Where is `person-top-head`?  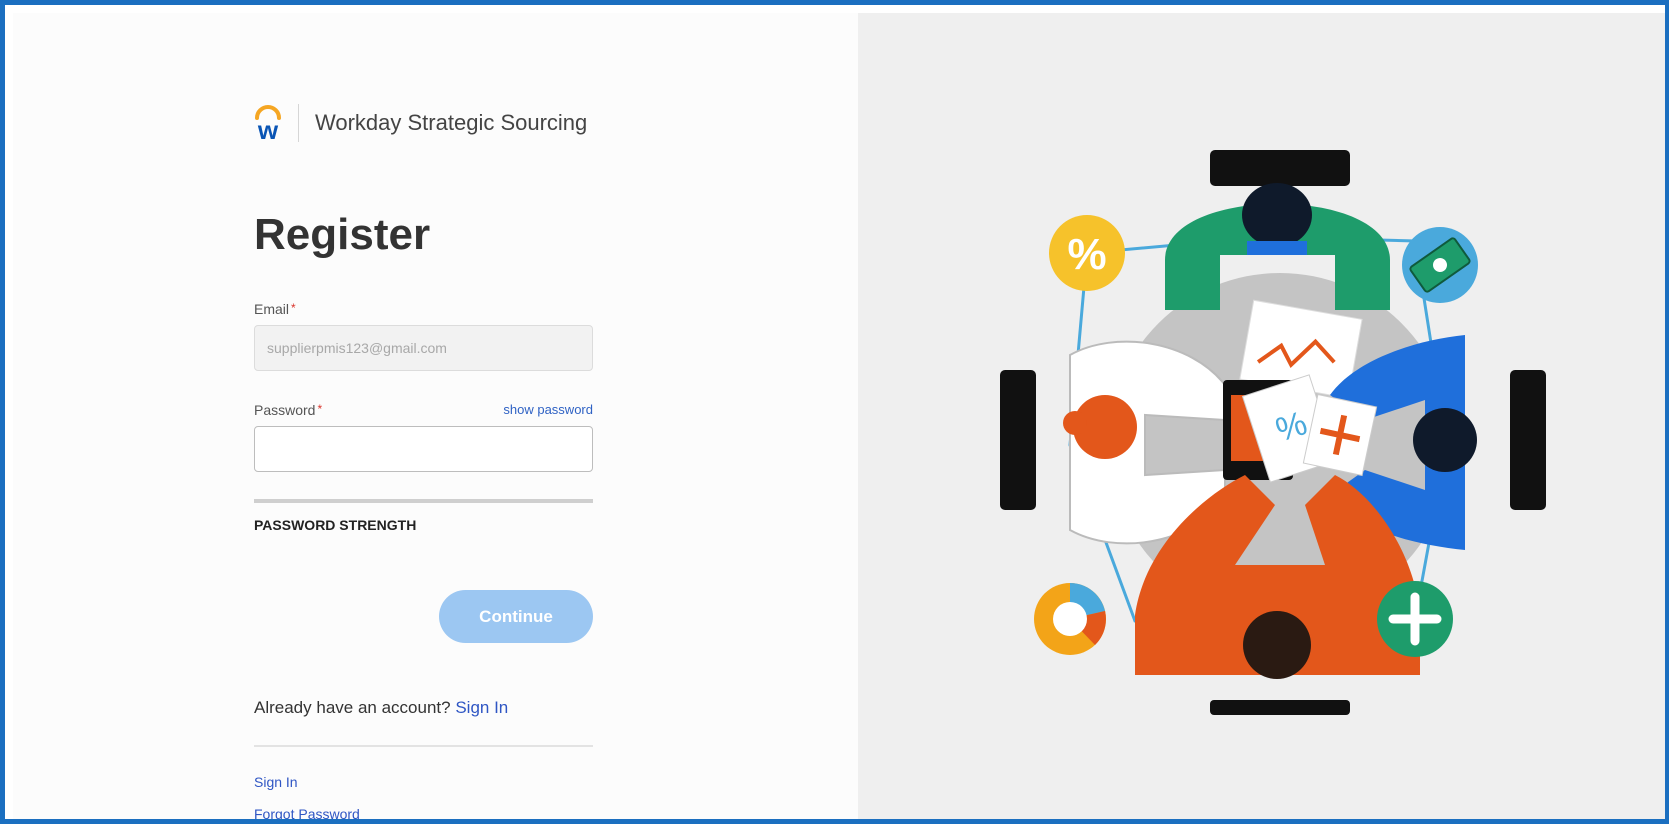 person-top-head is located at coordinates (1277, 215).